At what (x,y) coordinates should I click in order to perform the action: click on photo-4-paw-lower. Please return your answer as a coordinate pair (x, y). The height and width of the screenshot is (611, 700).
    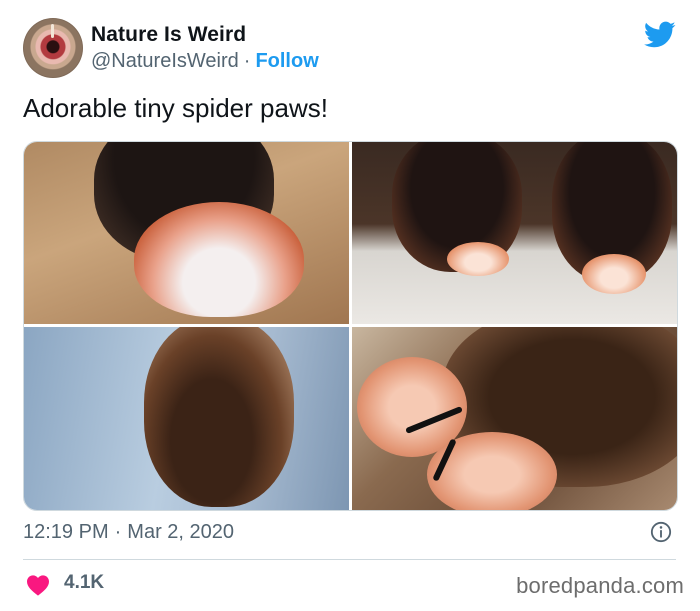
    Looking at the image, I should click on (492, 471).